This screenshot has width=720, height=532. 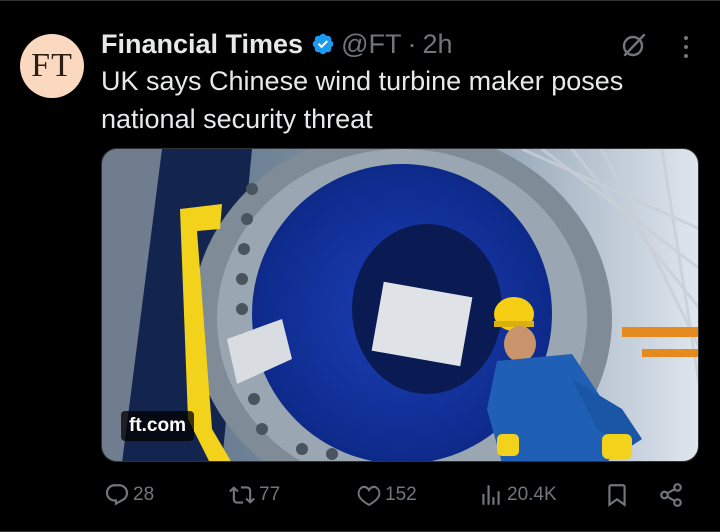 I want to click on author-name: Financial Times, so click(x=202, y=44).